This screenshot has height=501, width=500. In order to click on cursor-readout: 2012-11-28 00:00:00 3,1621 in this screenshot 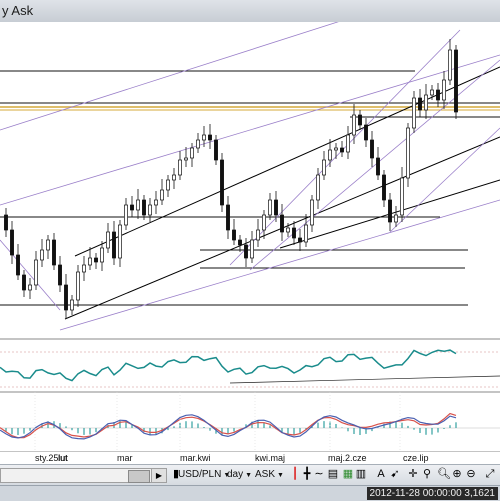, I will do `click(432, 493)`.